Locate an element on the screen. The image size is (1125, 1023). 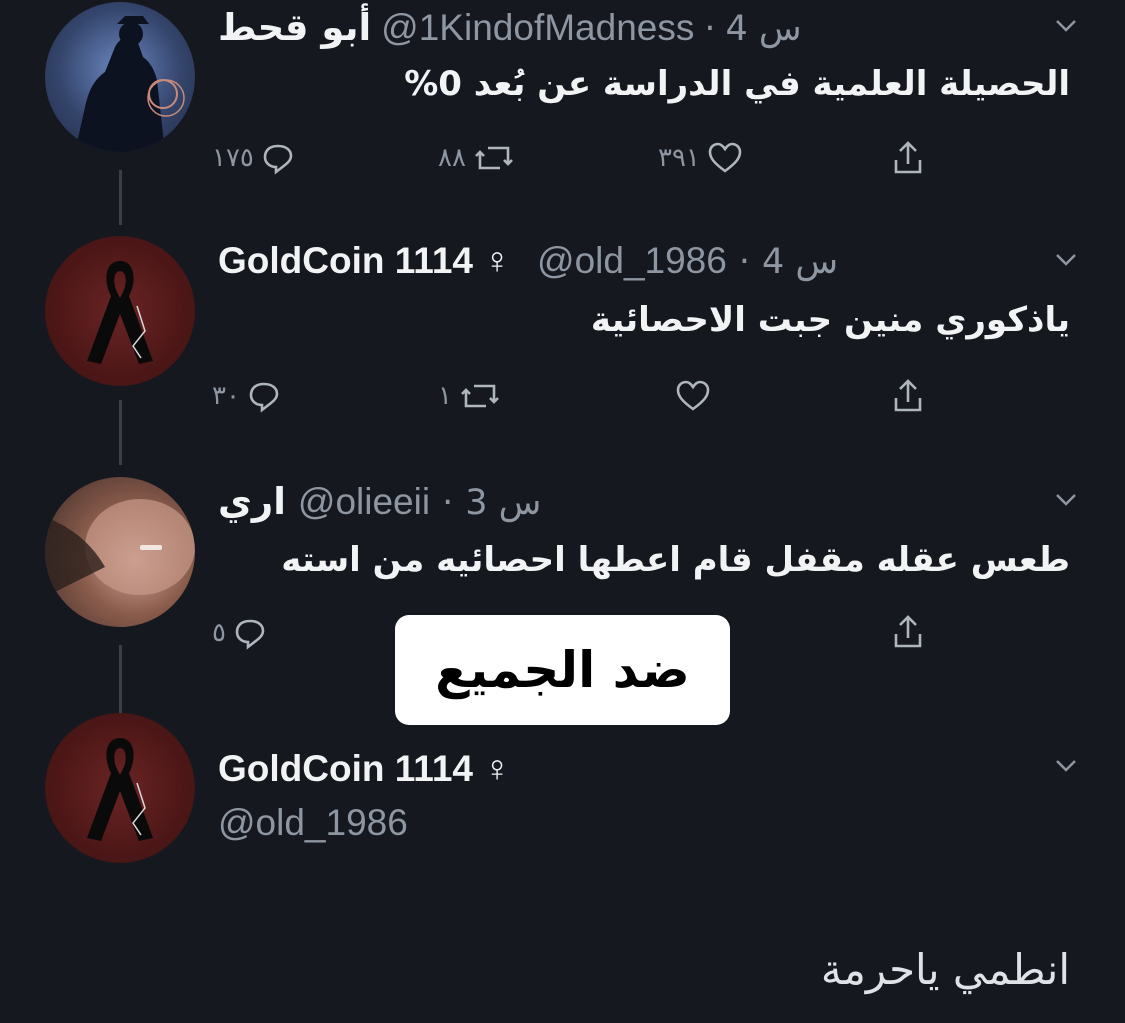
retweet-button: ٨٨ is located at coordinates (477, 158).